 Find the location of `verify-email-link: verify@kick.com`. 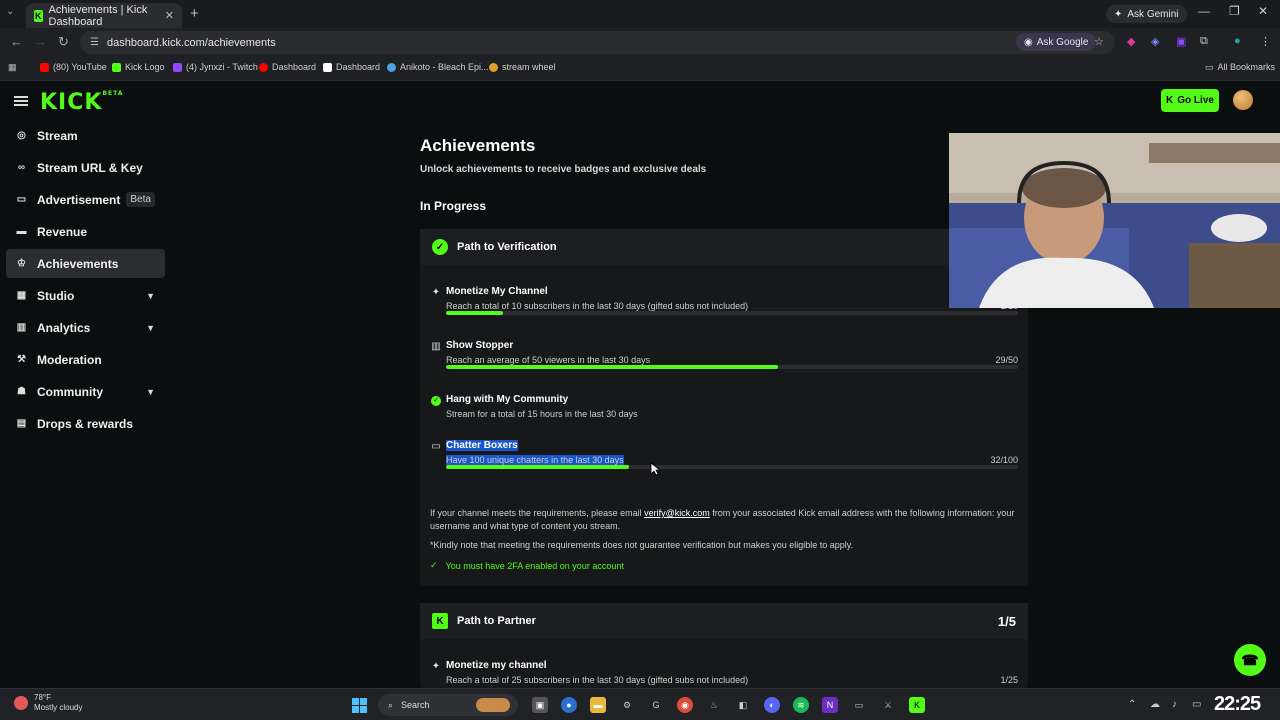

verify-email-link: verify@kick.com is located at coordinates (677, 513).